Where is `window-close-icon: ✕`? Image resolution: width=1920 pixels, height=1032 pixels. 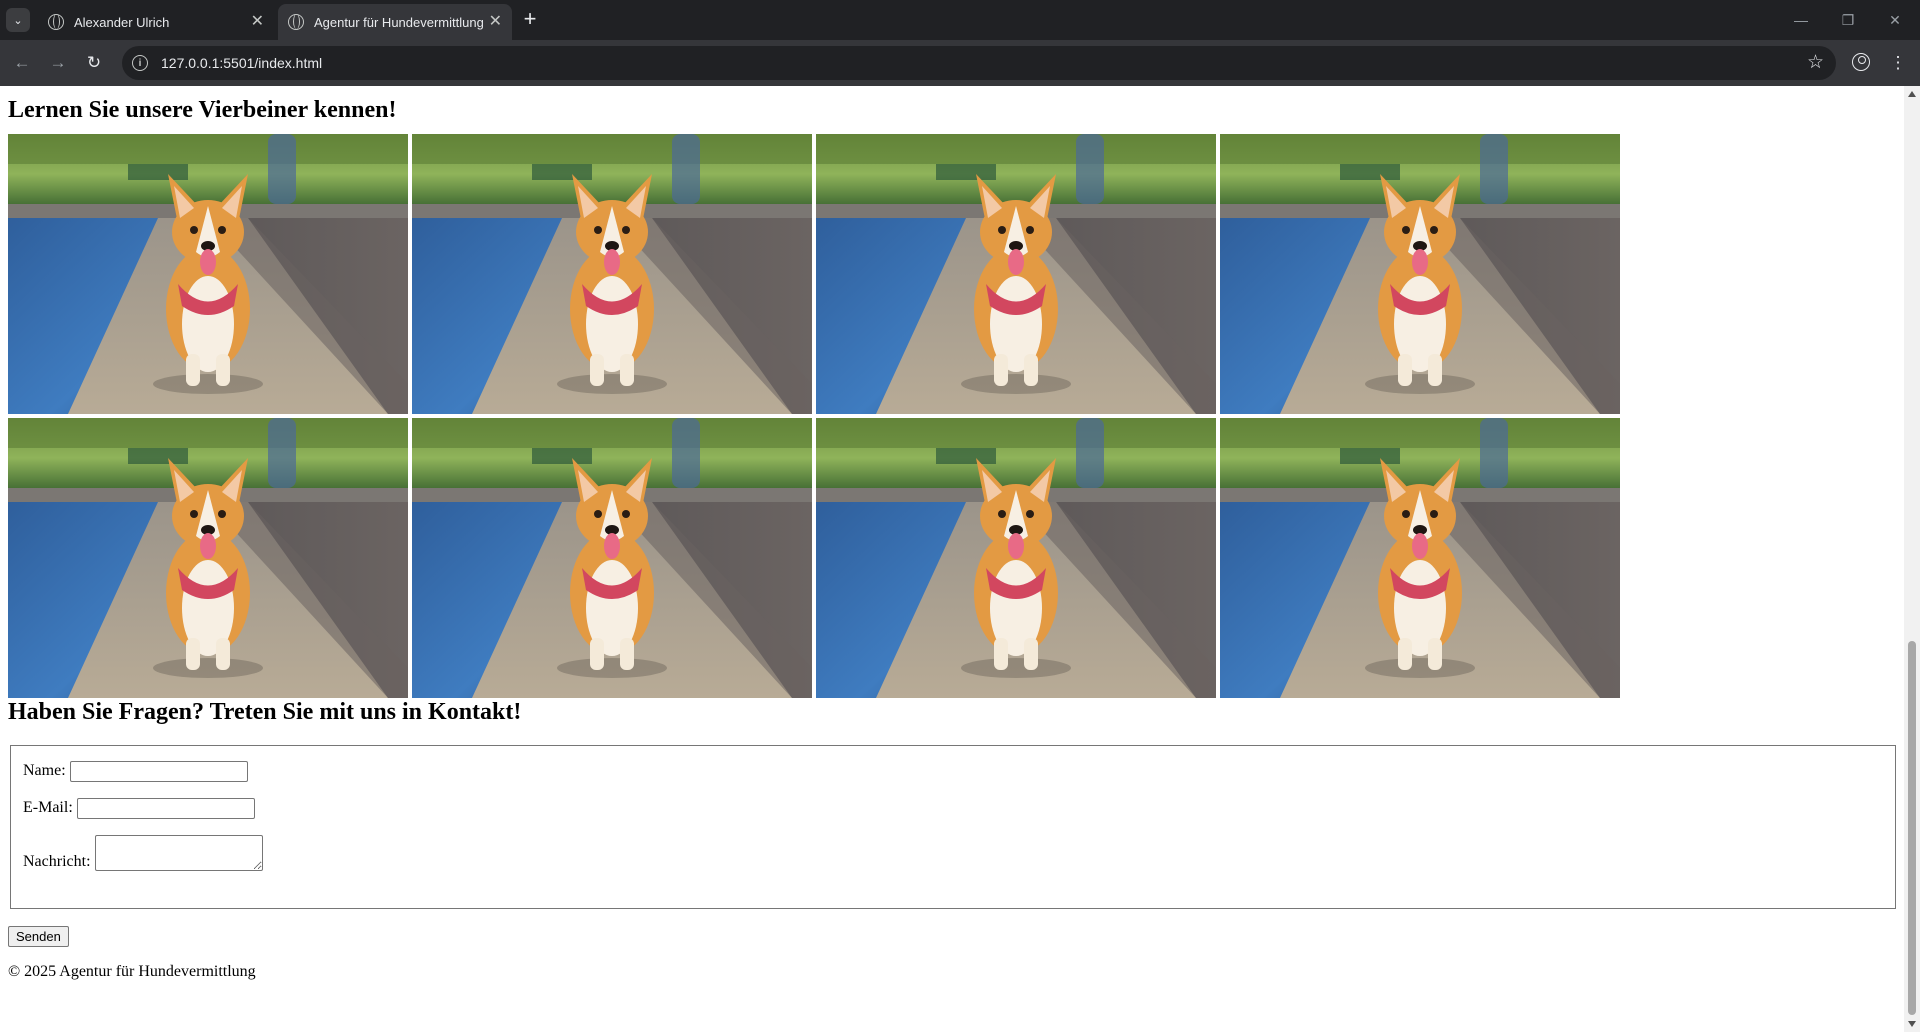 window-close-icon: ✕ is located at coordinates (1895, 20).